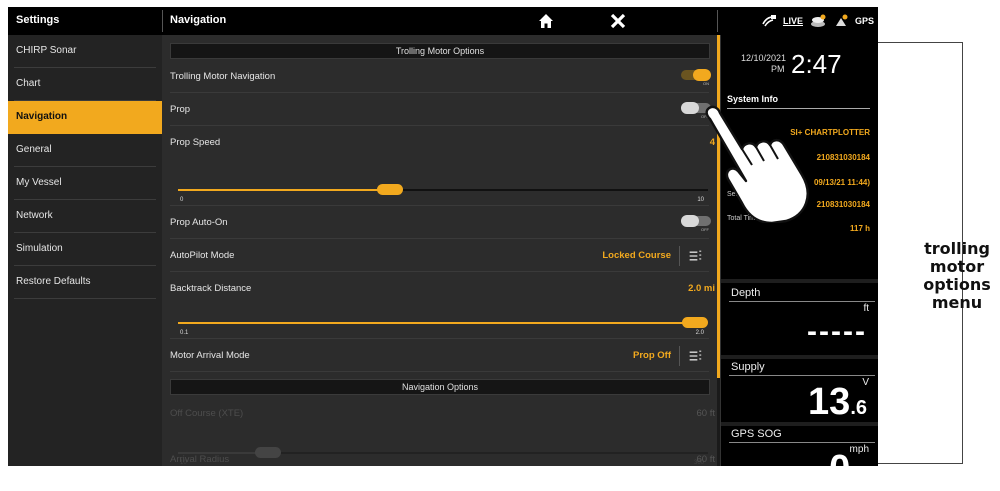 The image size is (1000, 491). I want to click on row-label: Off Course (XTE), so click(207, 413).